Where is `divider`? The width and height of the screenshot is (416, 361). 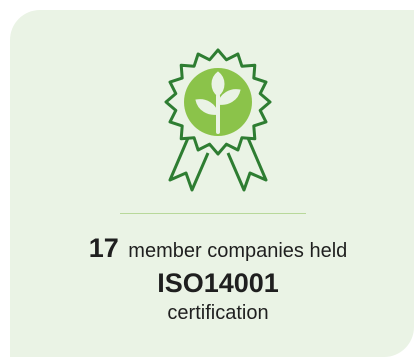
divider is located at coordinates (213, 213).